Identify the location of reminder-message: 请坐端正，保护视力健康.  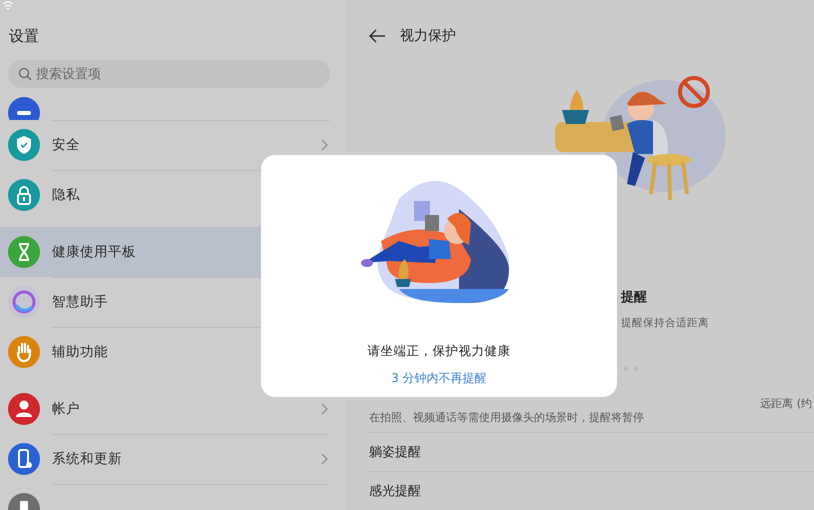
(439, 351).